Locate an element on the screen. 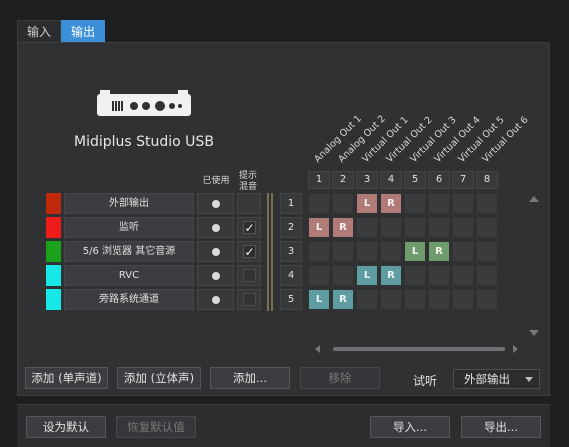 This screenshot has height=447, width=569. audio-interface-icon is located at coordinates (144, 103).